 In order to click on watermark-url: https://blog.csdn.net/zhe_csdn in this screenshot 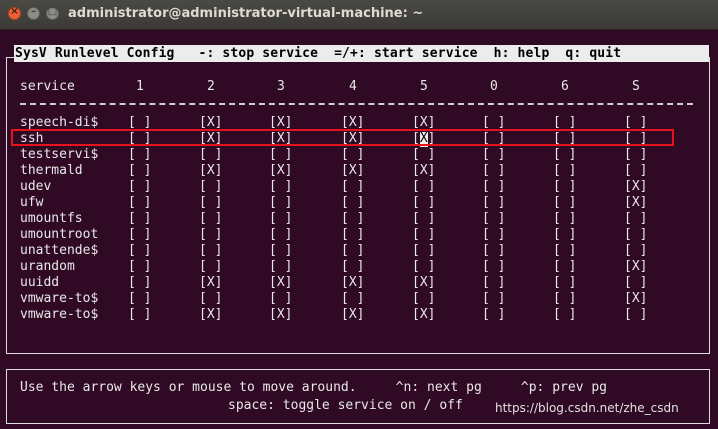, I will do `click(587, 408)`.